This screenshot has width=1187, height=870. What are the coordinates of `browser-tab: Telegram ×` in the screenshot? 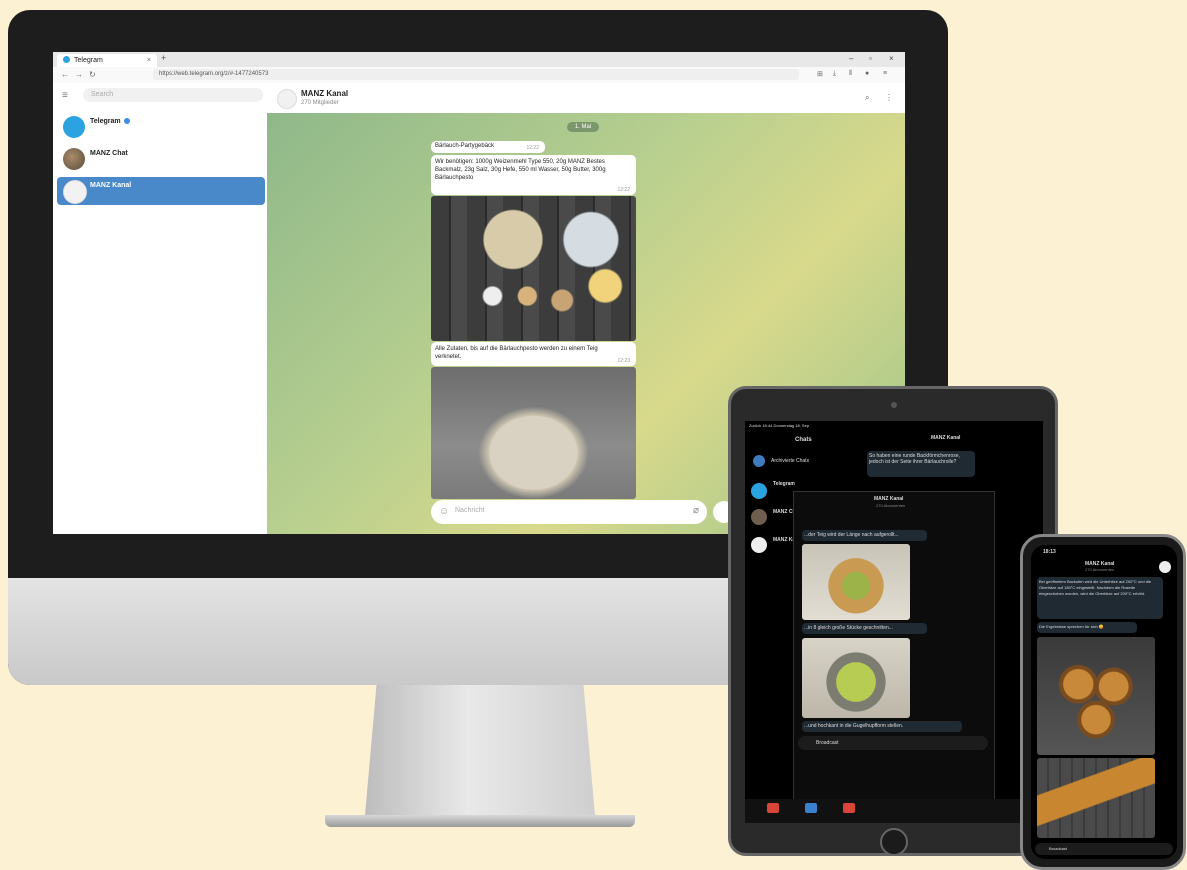 It's located at (107, 60).